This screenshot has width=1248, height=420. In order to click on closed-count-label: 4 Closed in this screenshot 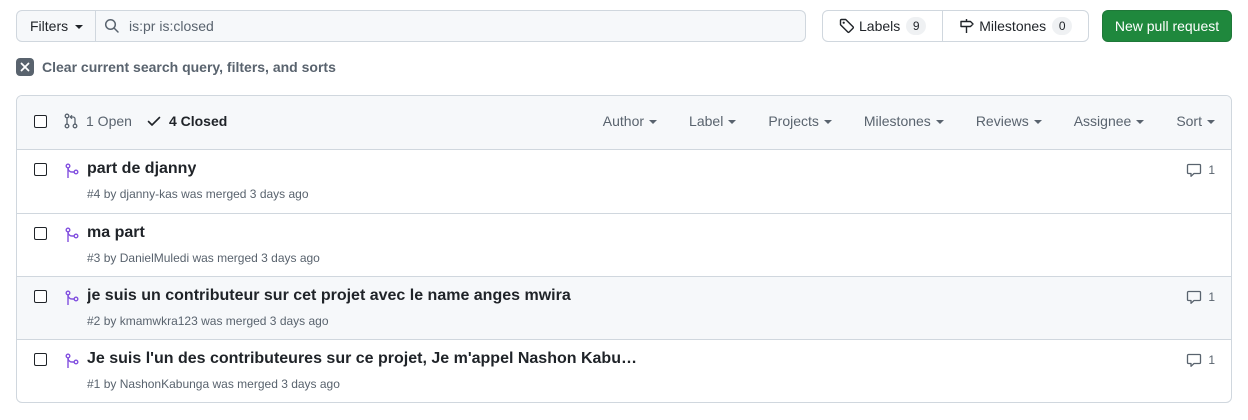, I will do `click(198, 121)`.